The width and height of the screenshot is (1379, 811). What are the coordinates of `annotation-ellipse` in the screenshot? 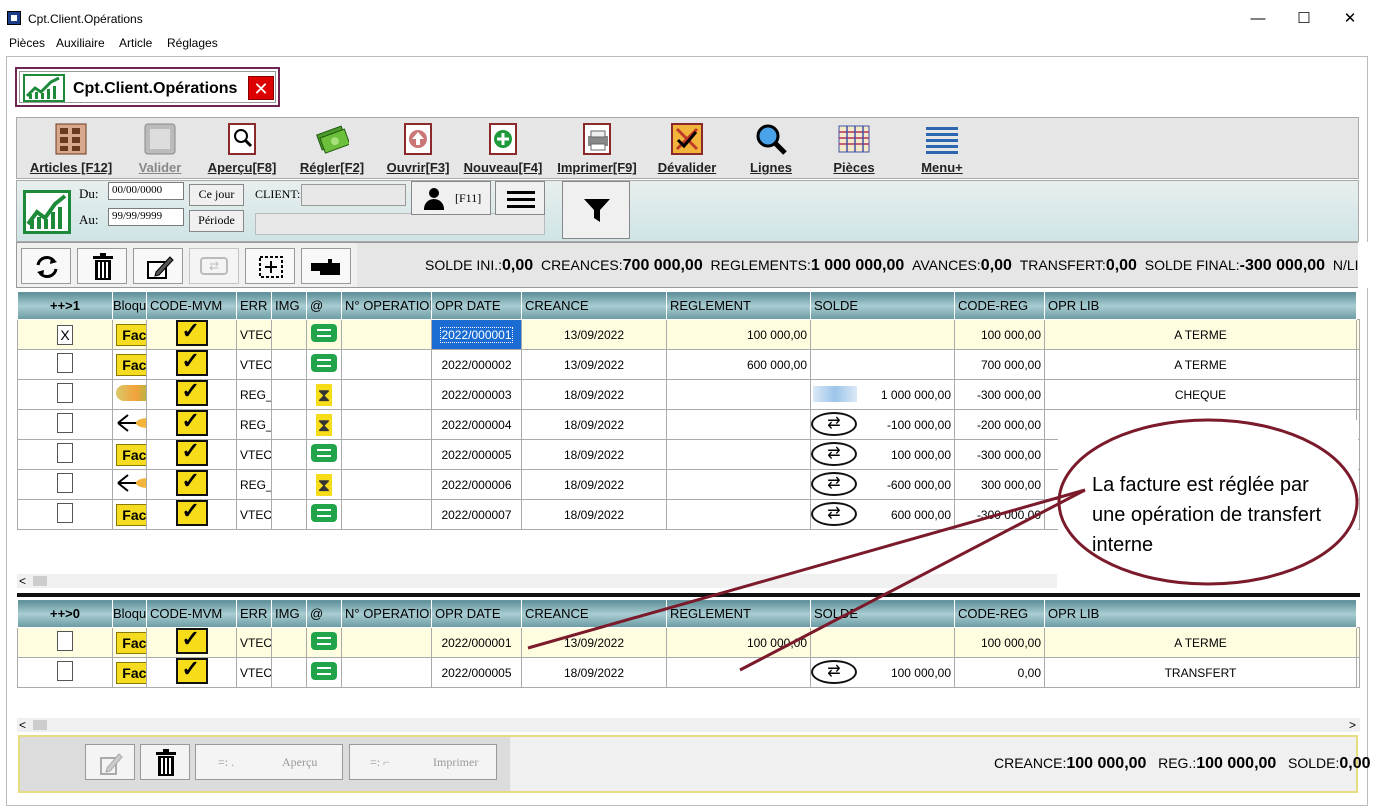 It's located at (1208, 502).